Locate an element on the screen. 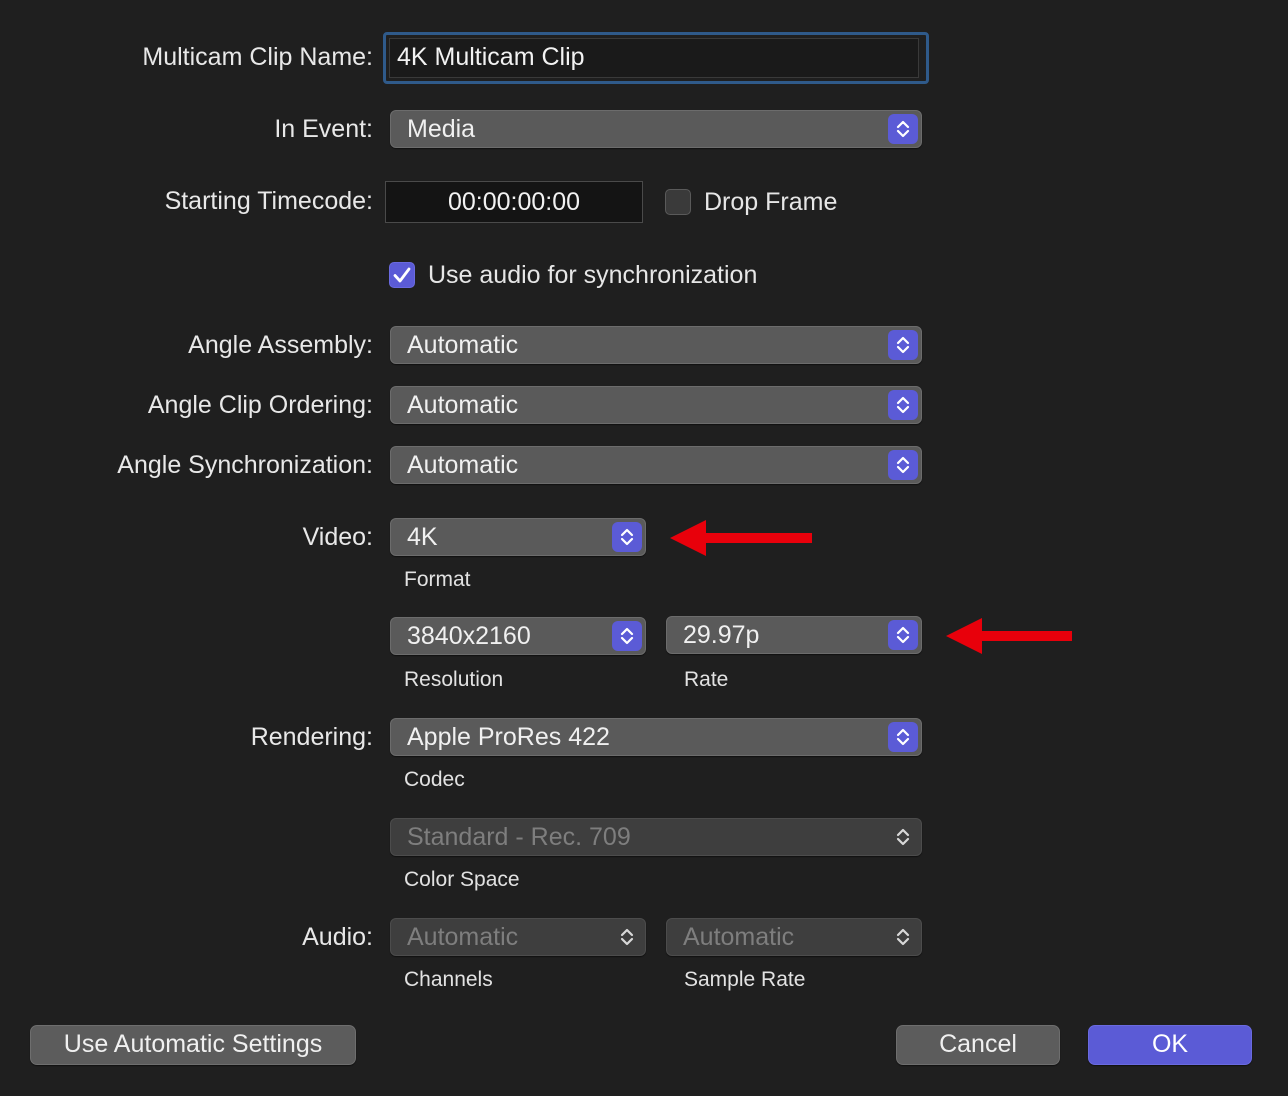  rate-value: 29.97p is located at coordinates (721, 635).